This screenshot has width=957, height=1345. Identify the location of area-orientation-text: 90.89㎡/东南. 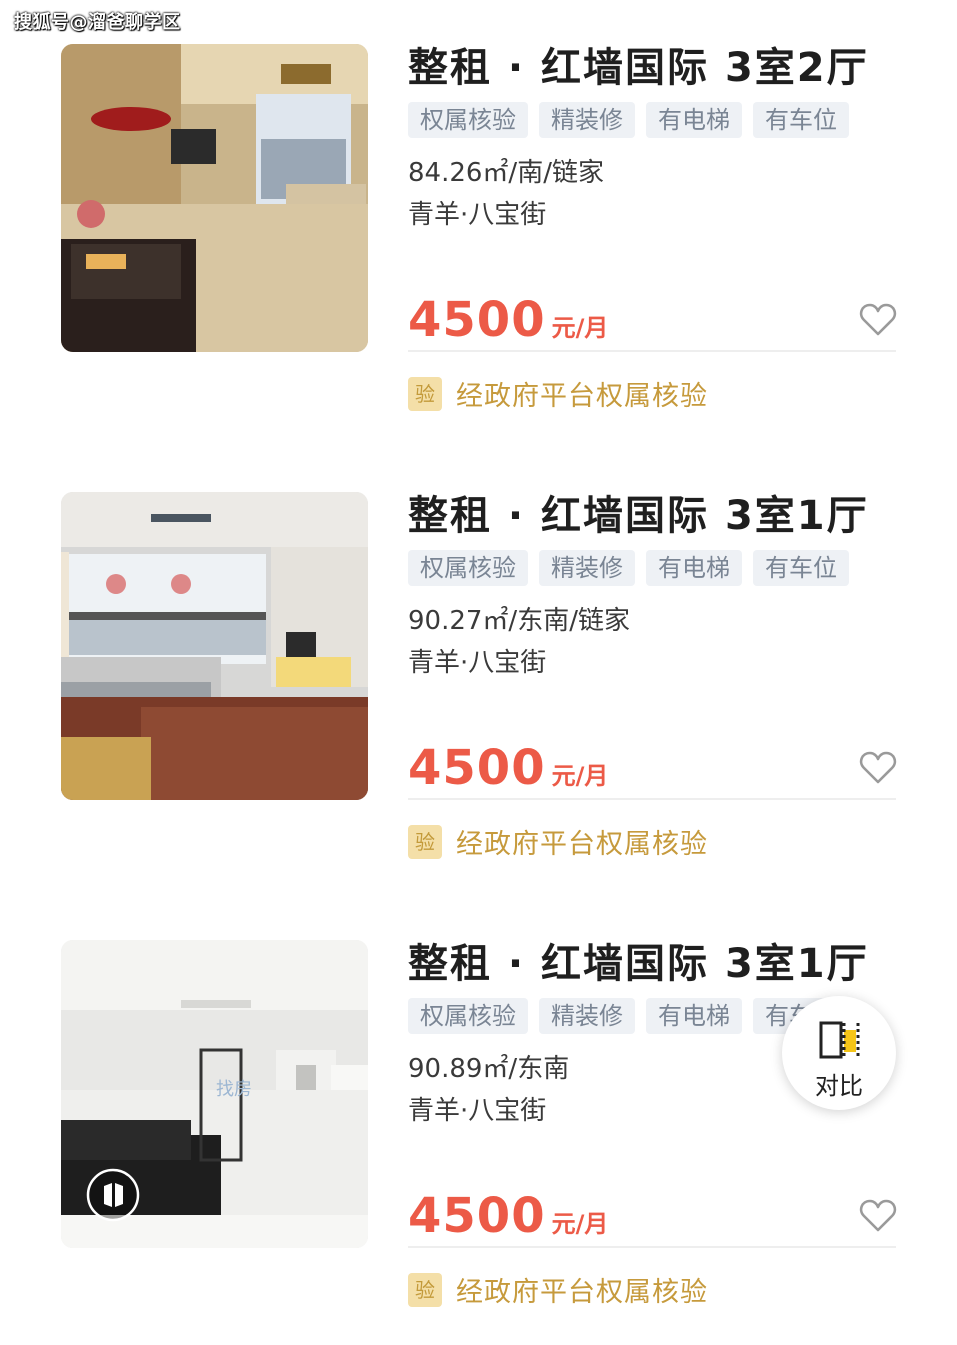
(489, 1069).